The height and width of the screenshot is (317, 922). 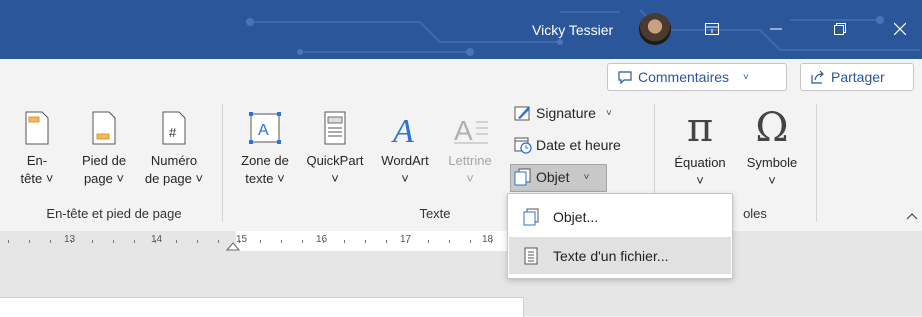 I want to click on wordart-icon: A, so click(x=402, y=129).